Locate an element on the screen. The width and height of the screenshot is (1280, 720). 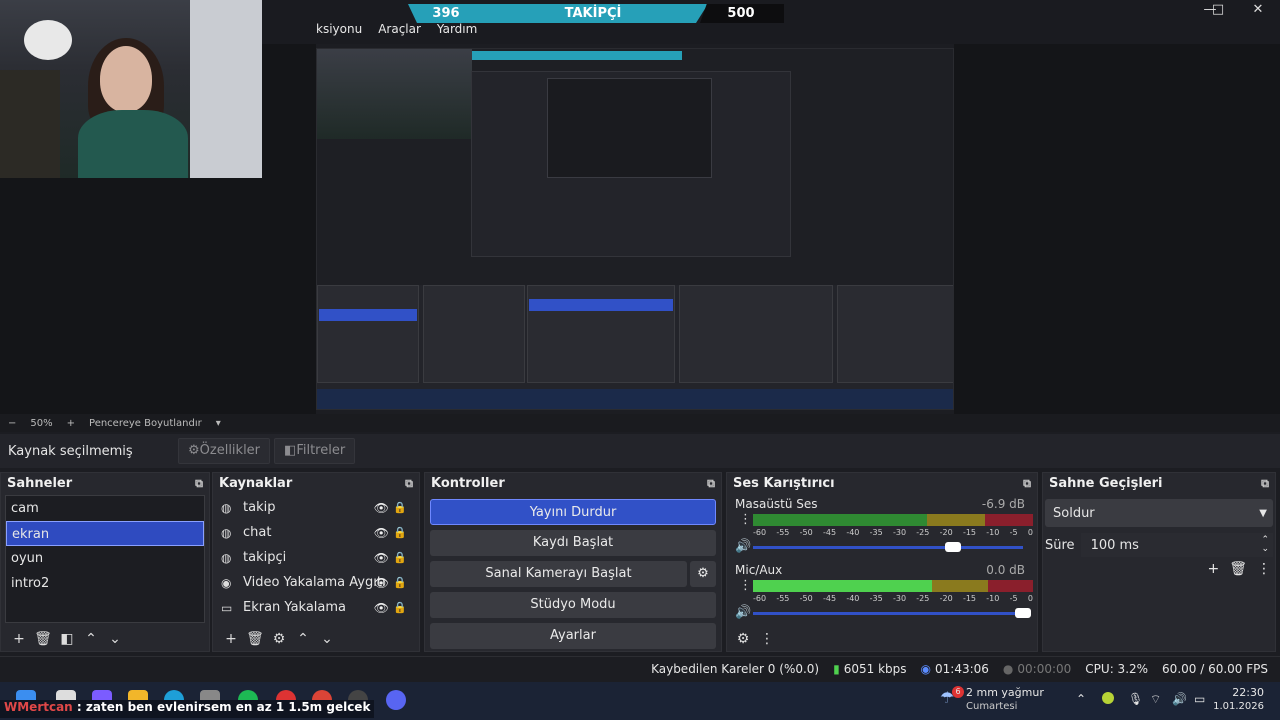
menu-item-help: Yardım is located at coordinates (457, 31).